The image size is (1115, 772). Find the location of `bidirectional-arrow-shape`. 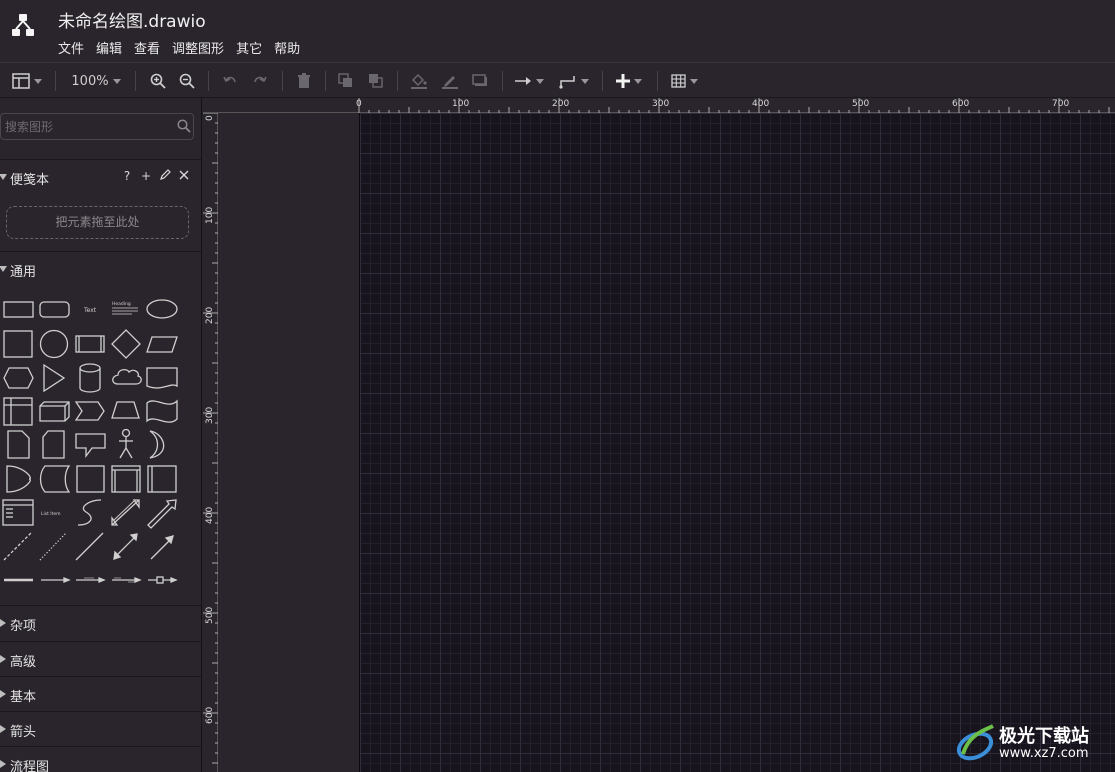

bidirectional-arrow-shape is located at coordinates (125, 512).